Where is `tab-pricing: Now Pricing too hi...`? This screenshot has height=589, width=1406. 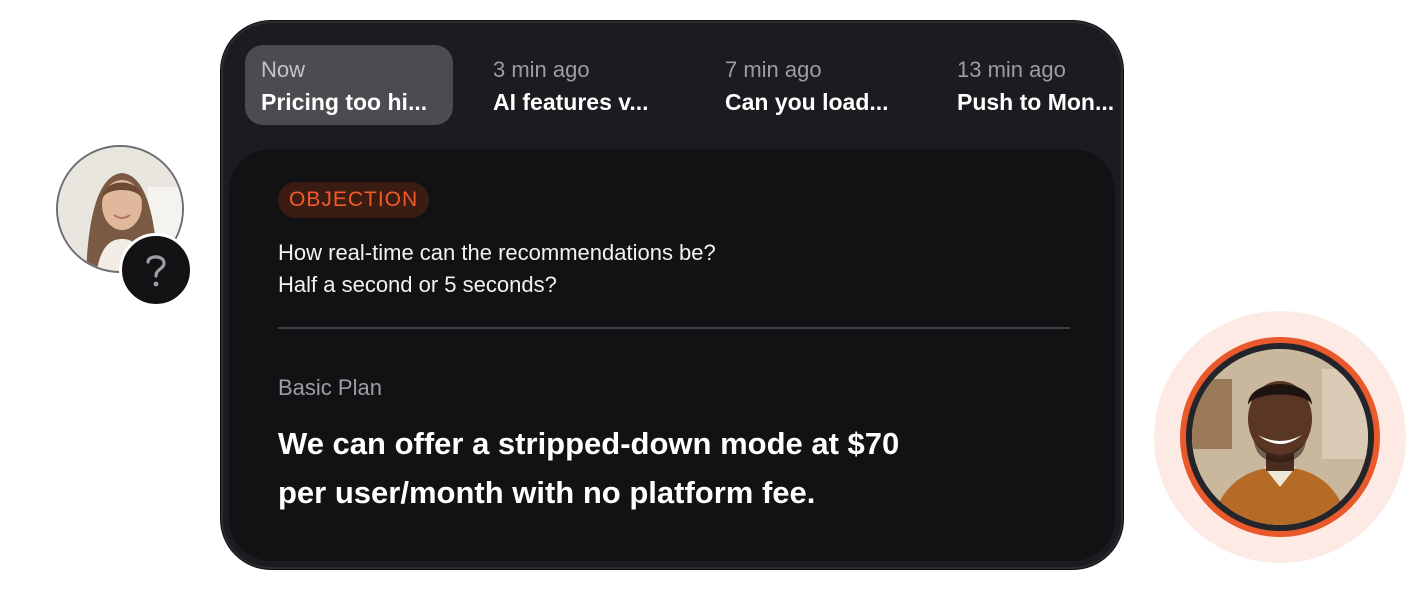 tab-pricing: Now Pricing too hi... is located at coordinates (349, 85).